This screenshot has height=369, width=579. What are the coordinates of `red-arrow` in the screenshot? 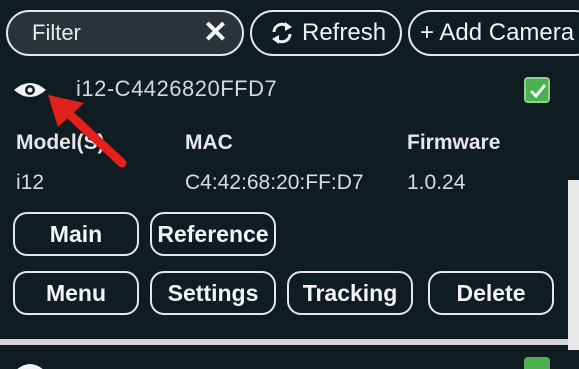 It's located at (87, 131).